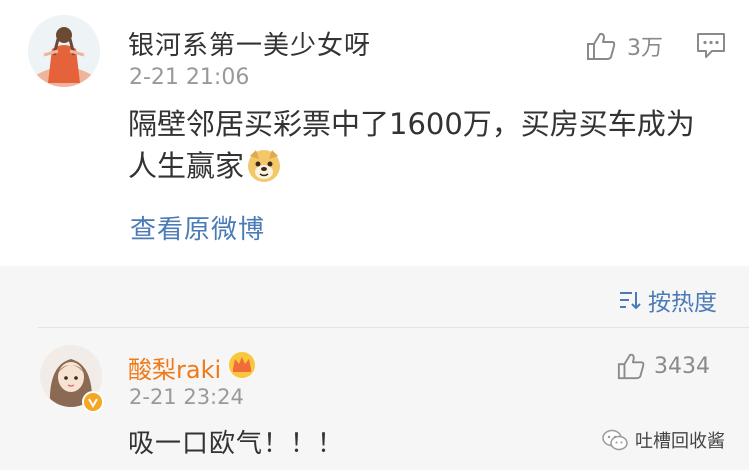 This screenshot has height=470, width=749. What do you see at coordinates (264, 165) in the screenshot?
I see `doge-emoji-icon` at bounding box center [264, 165].